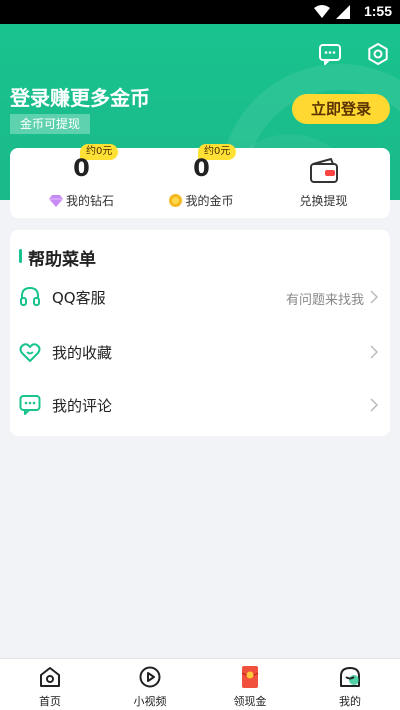 This screenshot has height=710, width=400. Describe the element at coordinates (89, 201) in the screenshot. I see `diamond-label: 我的钻石` at that location.